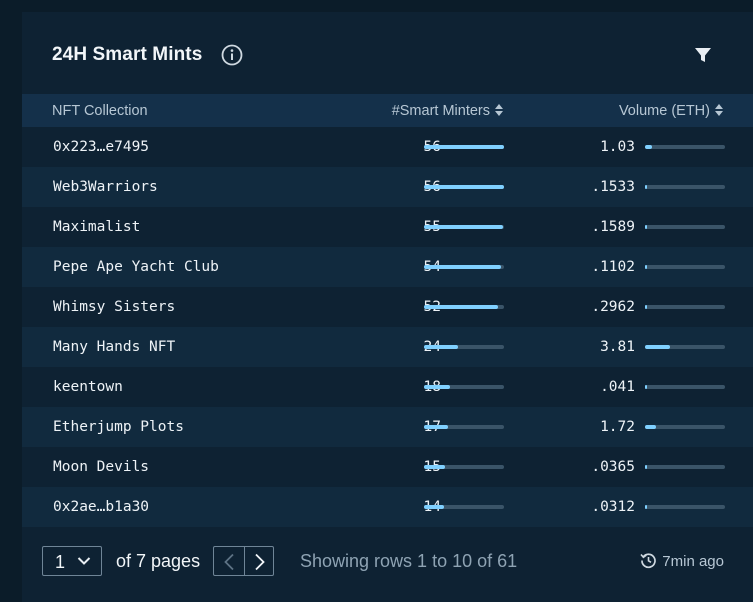 The image size is (753, 602). I want to click on previous-page-button, so click(229, 561).